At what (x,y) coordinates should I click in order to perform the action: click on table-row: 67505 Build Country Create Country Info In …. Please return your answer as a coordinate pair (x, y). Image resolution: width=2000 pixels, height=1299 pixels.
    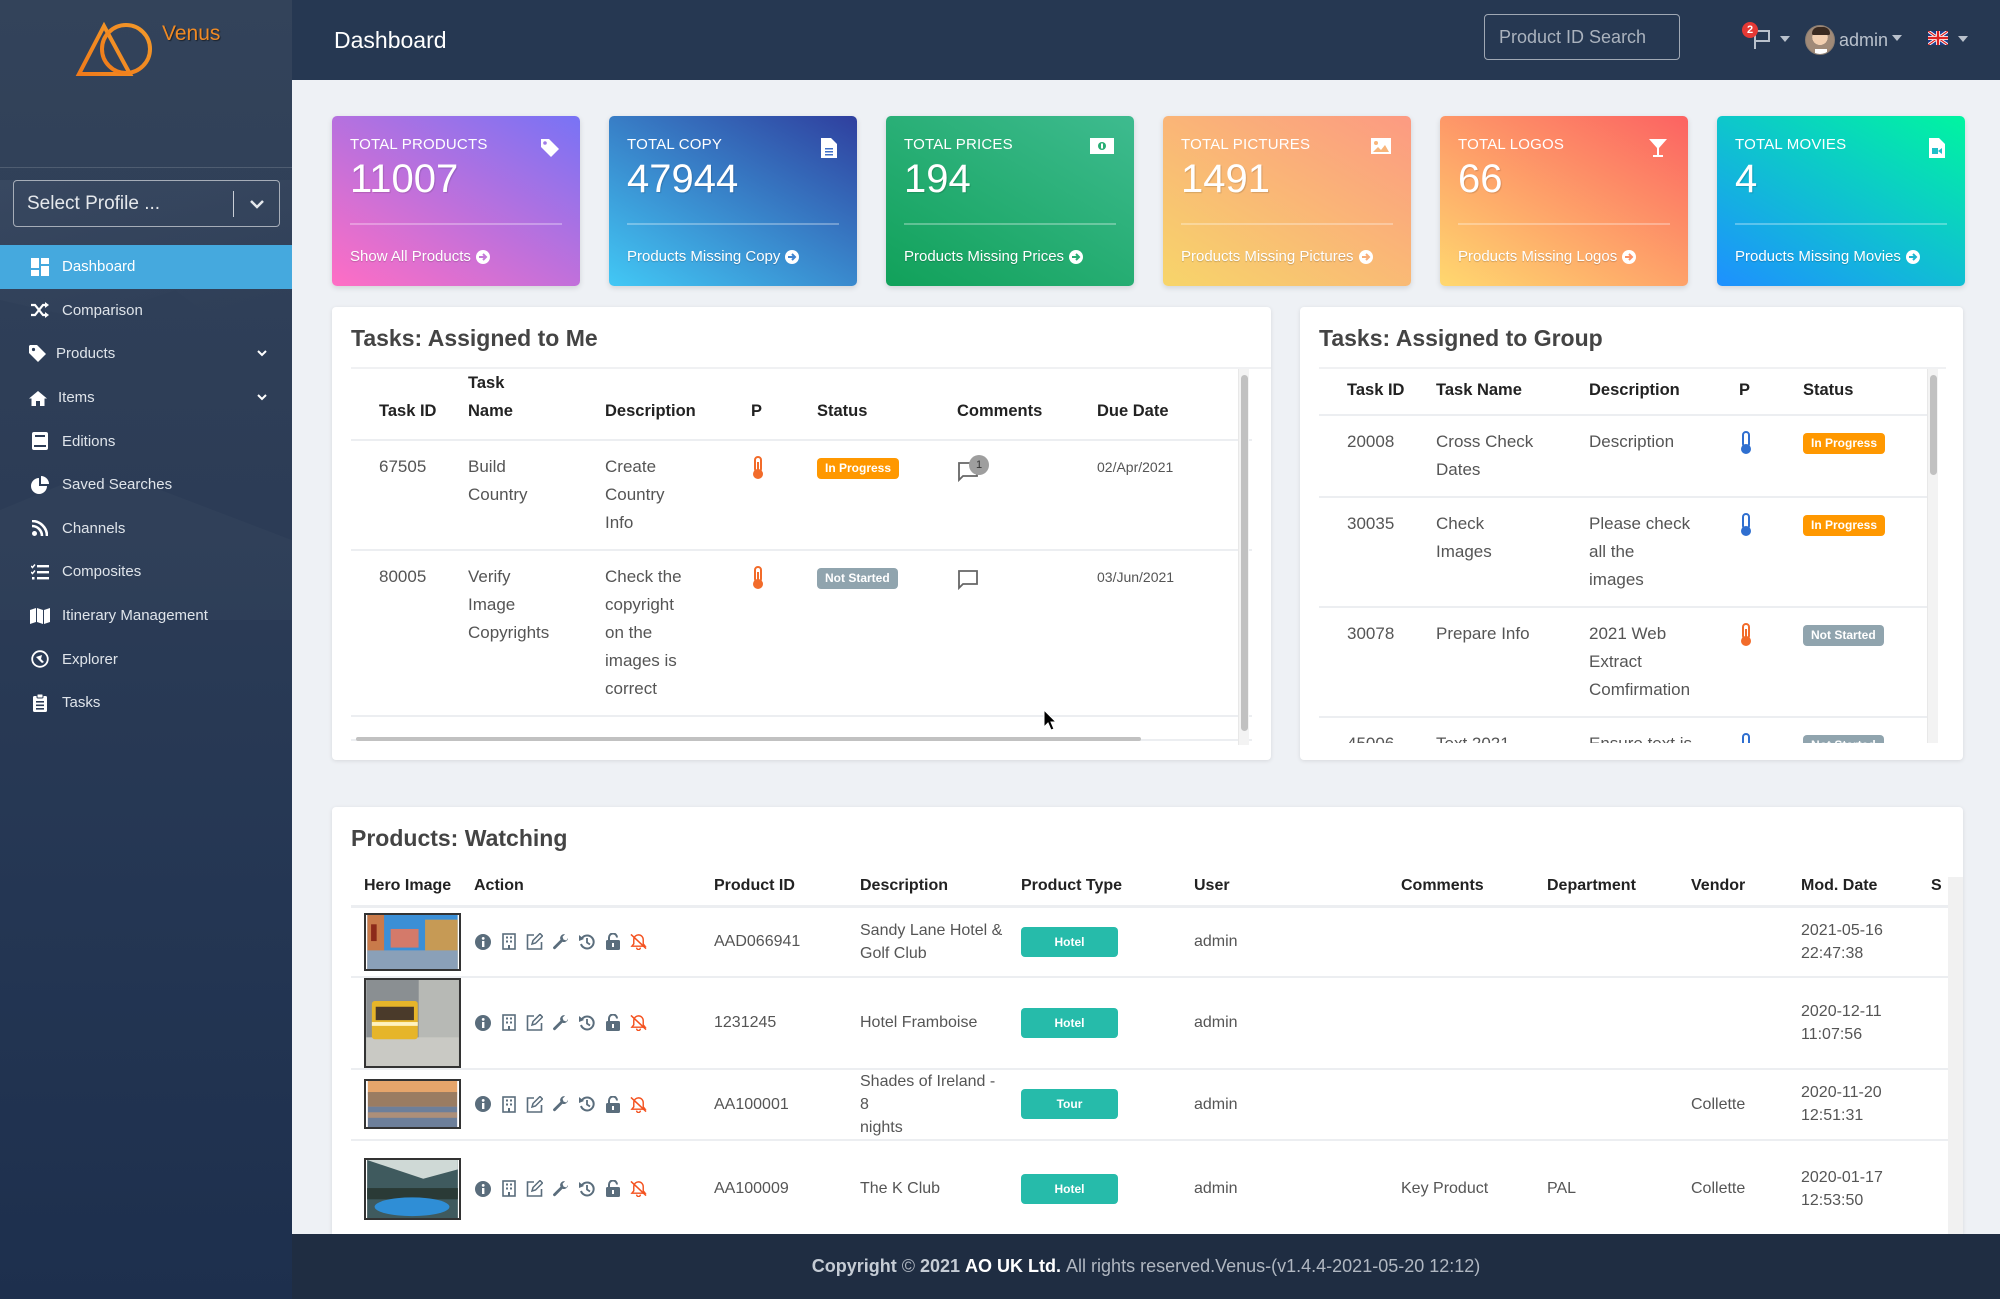
    Looking at the image, I should click on (801, 495).